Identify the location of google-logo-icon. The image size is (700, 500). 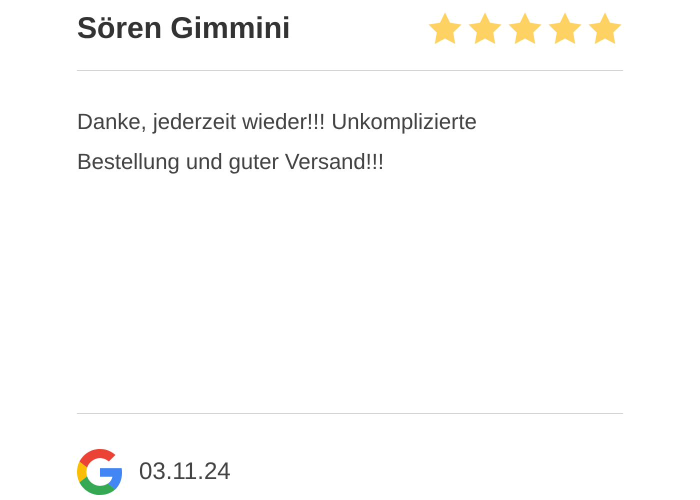
(100, 472).